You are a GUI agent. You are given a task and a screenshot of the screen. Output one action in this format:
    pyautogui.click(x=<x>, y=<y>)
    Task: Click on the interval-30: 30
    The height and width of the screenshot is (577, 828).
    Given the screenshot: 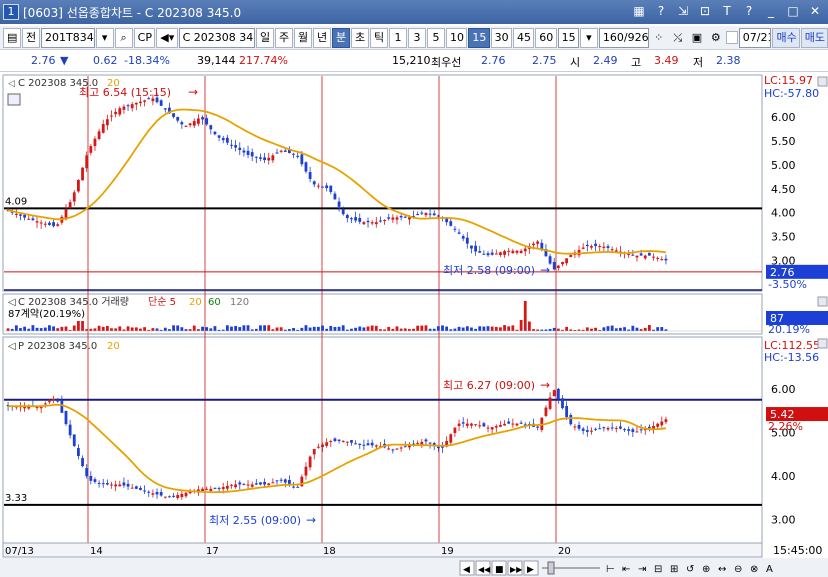 What is the action you would take?
    pyautogui.click(x=501, y=37)
    